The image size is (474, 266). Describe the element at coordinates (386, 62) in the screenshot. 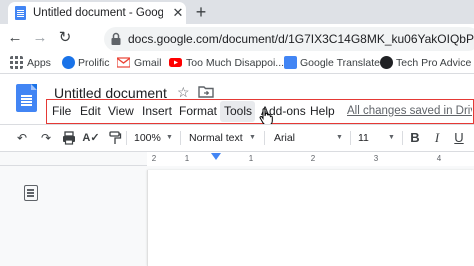

I see `techpro-icon` at that location.